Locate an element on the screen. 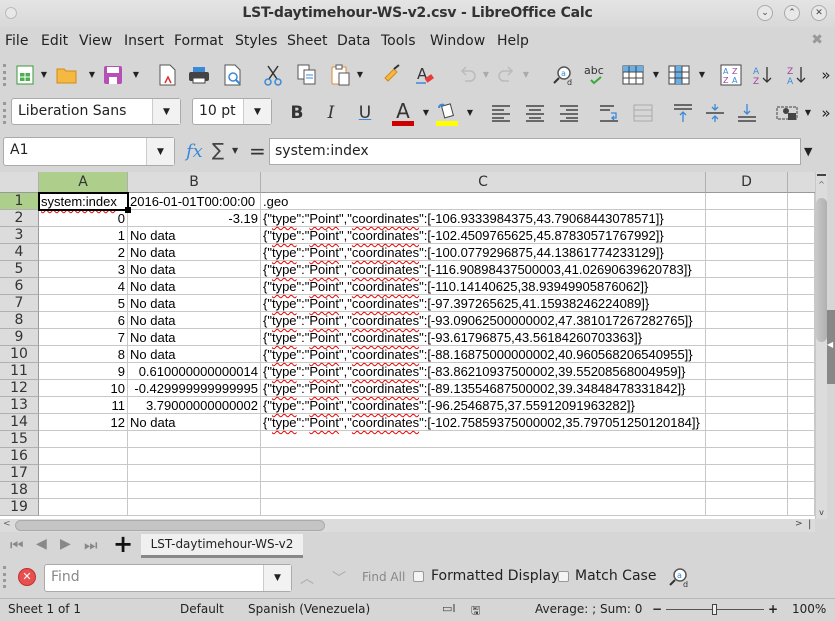  find-all-button: Find All is located at coordinates (383, 577).